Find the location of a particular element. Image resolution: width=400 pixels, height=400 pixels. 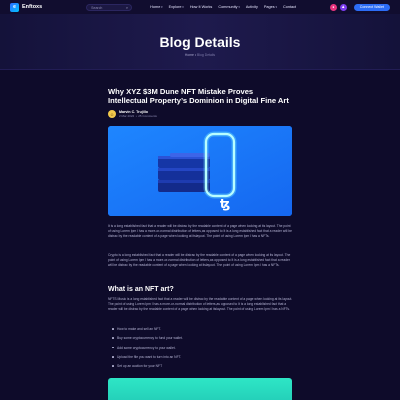

header-actions: ● ♟ Connect Wallet is located at coordinates (359, 7).